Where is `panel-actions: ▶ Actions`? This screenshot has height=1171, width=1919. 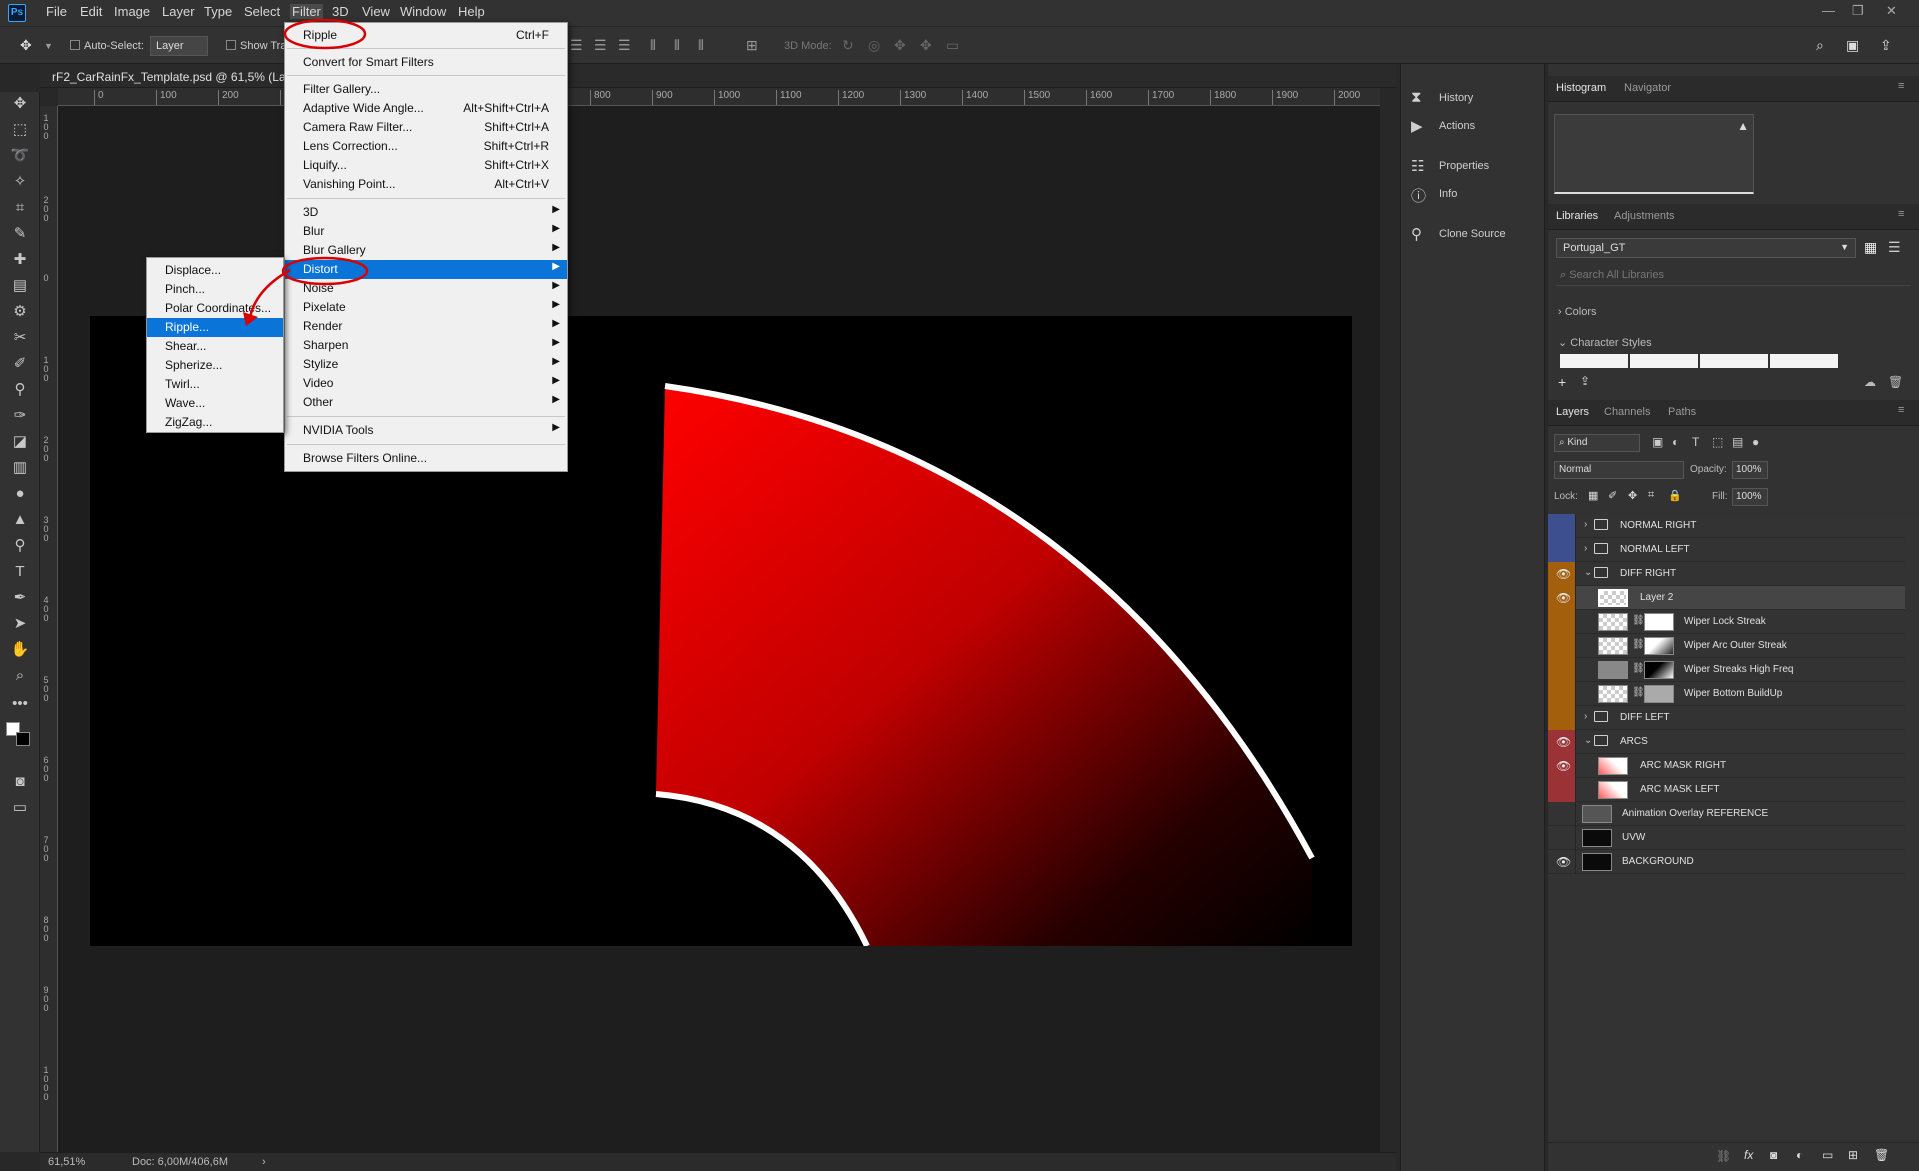 panel-actions: ▶ Actions is located at coordinates (1476, 126).